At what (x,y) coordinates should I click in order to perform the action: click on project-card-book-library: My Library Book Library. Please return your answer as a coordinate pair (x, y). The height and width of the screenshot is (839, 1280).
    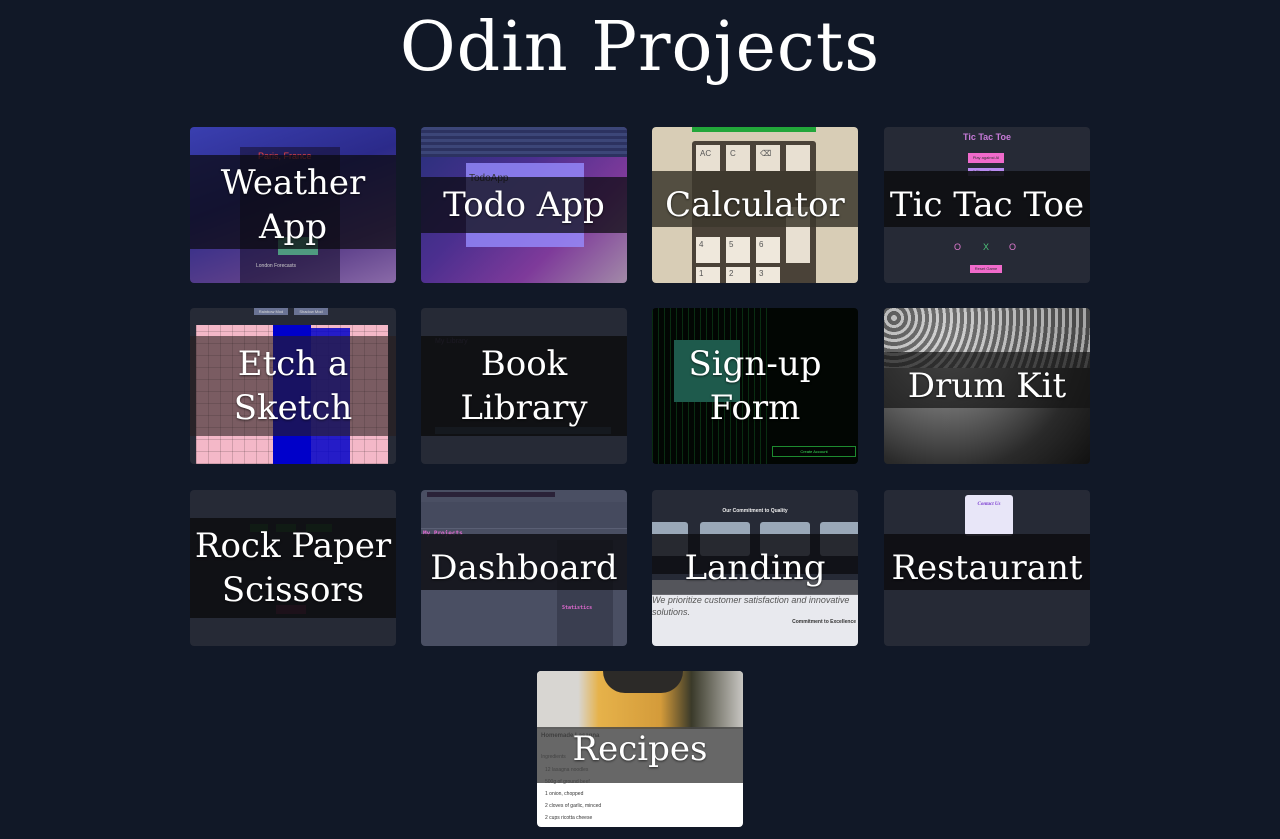
    Looking at the image, I should click on (524, 386).